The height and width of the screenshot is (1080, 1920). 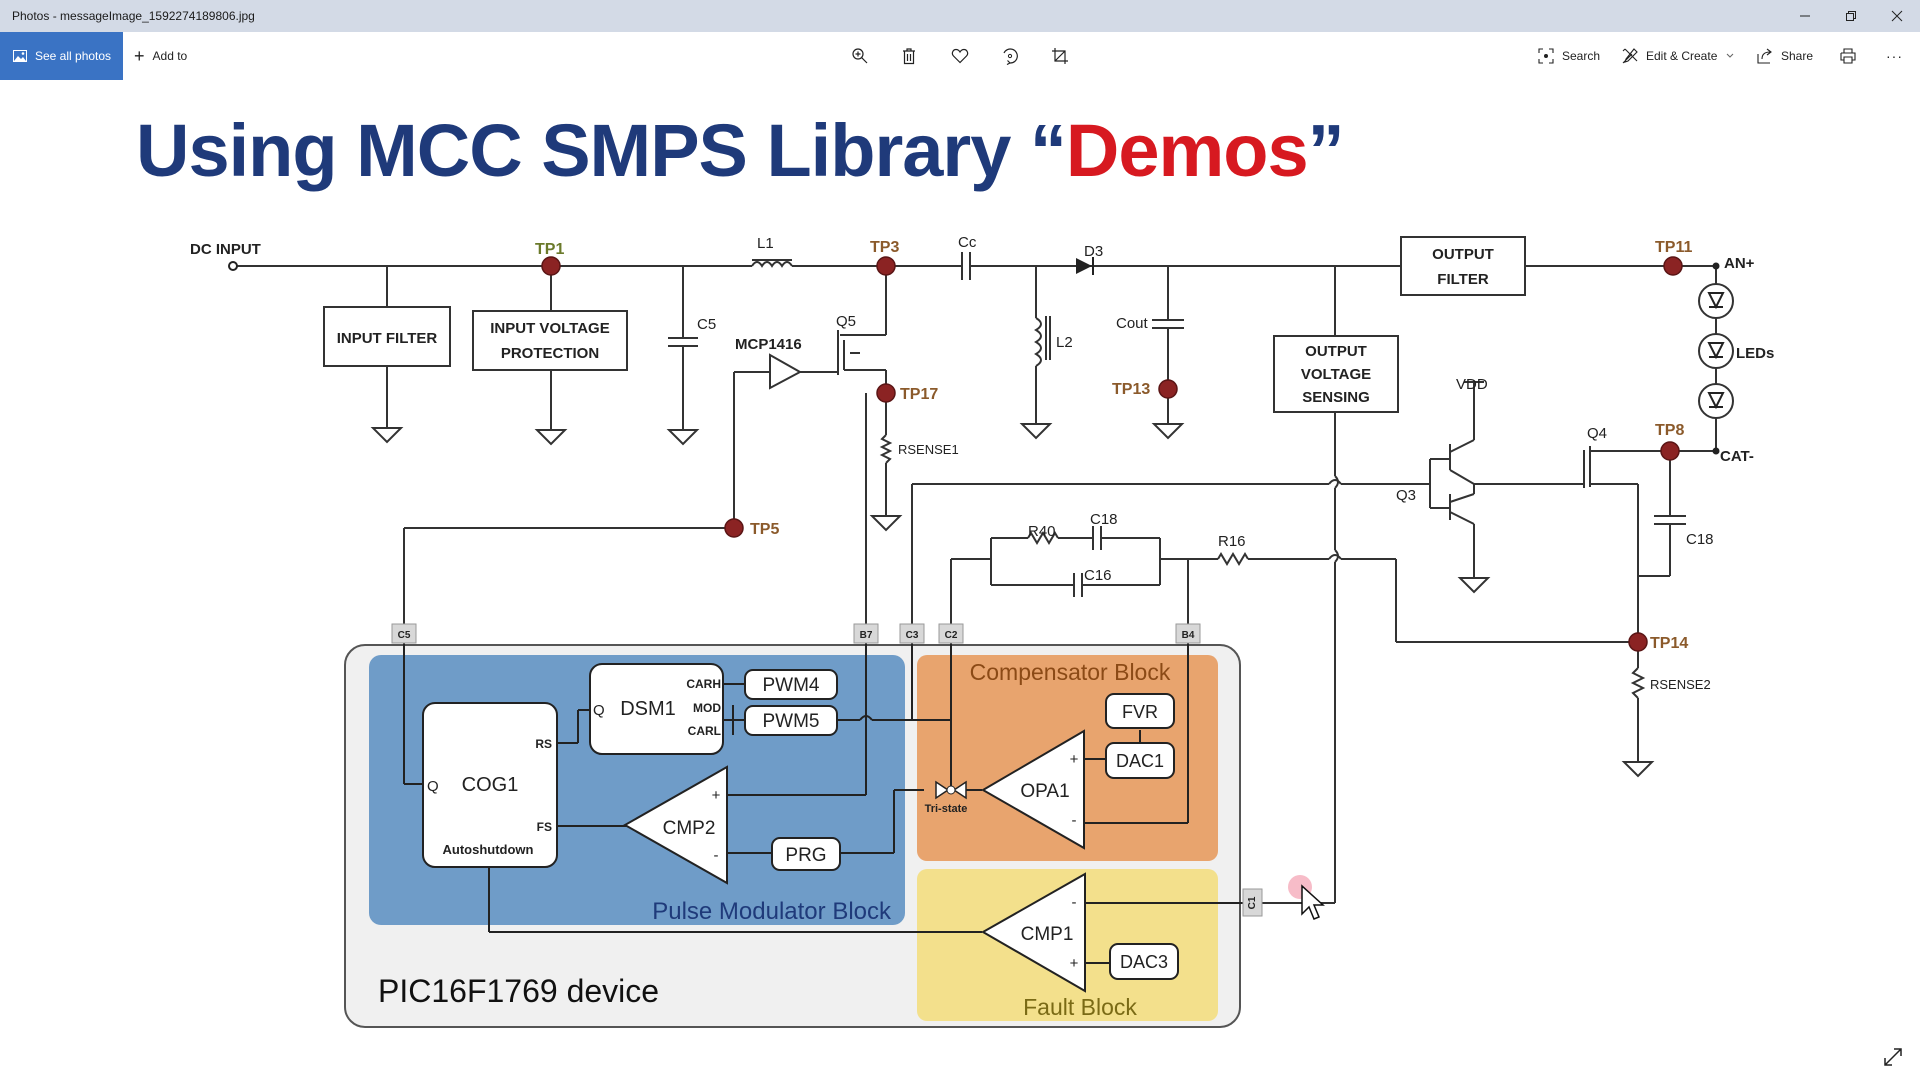 I want to click on search-button: Search, so click(x=1569, y=56).